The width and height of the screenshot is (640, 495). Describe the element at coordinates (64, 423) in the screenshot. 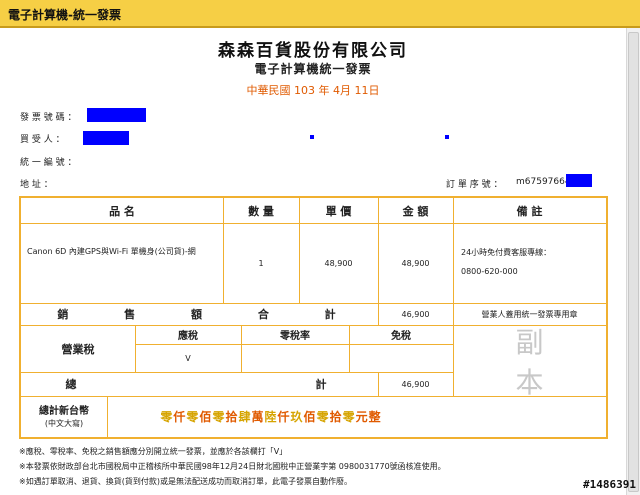

I see `ntd-total-sublabel: (中文大寫)` at that location.